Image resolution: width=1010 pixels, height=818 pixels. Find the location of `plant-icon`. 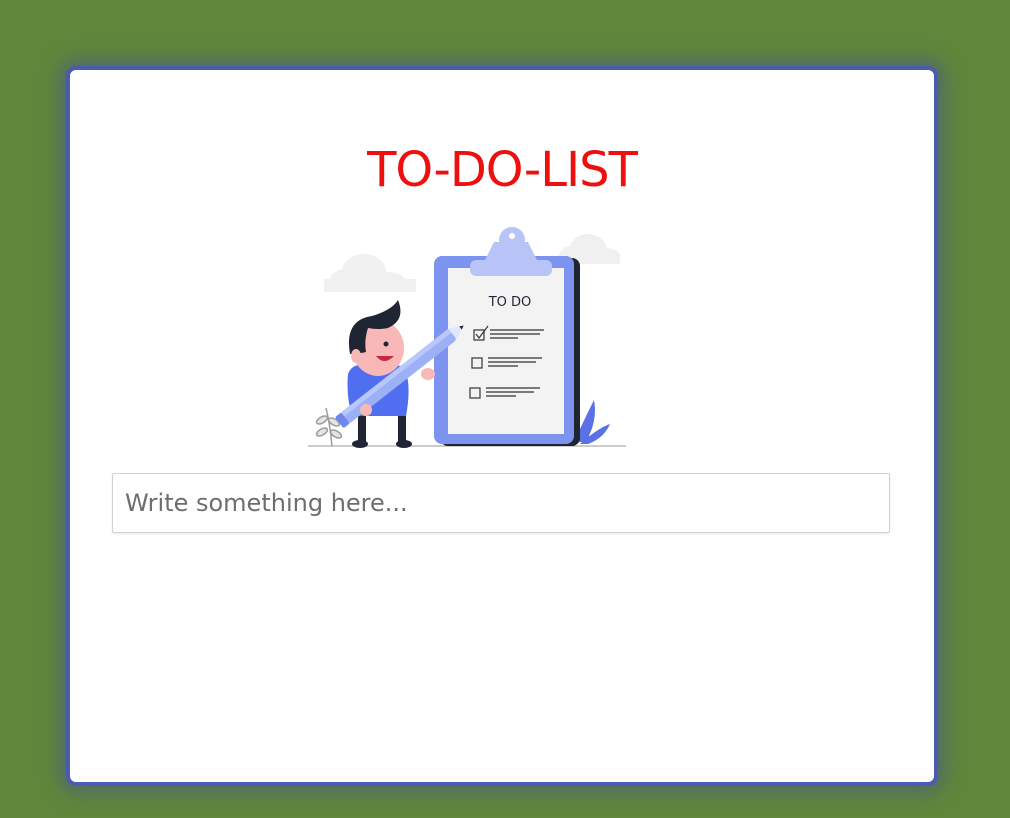

plant-icon is located at coordinates (329, 427).